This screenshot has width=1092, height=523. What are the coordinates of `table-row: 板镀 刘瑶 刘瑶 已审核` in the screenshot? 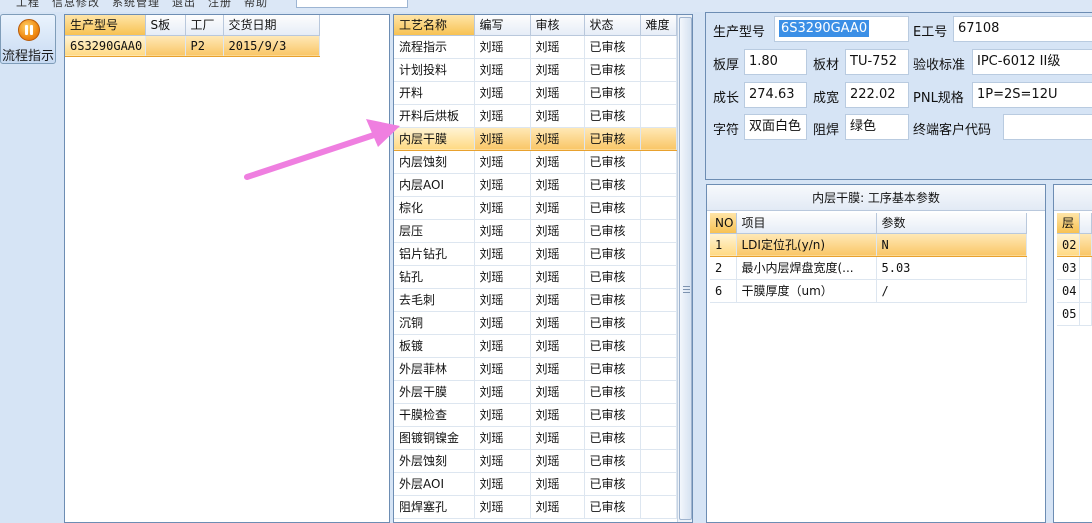 It's located at (535, 346).